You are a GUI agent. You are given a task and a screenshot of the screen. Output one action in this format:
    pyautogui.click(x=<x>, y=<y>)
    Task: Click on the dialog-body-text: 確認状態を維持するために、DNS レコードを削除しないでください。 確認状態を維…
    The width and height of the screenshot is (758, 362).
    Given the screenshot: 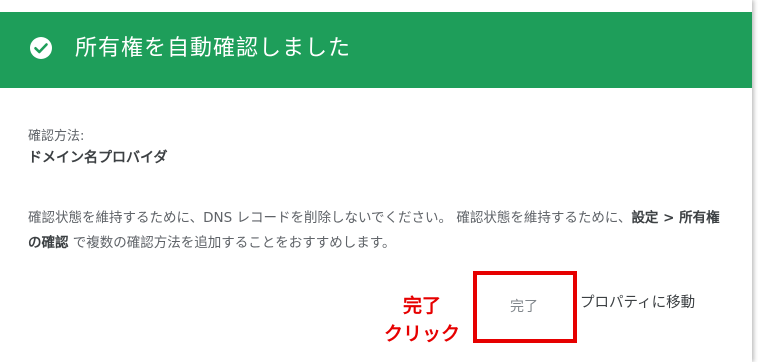 What is the action you would take?
    pyautogui.click(x=378, y=231)
    